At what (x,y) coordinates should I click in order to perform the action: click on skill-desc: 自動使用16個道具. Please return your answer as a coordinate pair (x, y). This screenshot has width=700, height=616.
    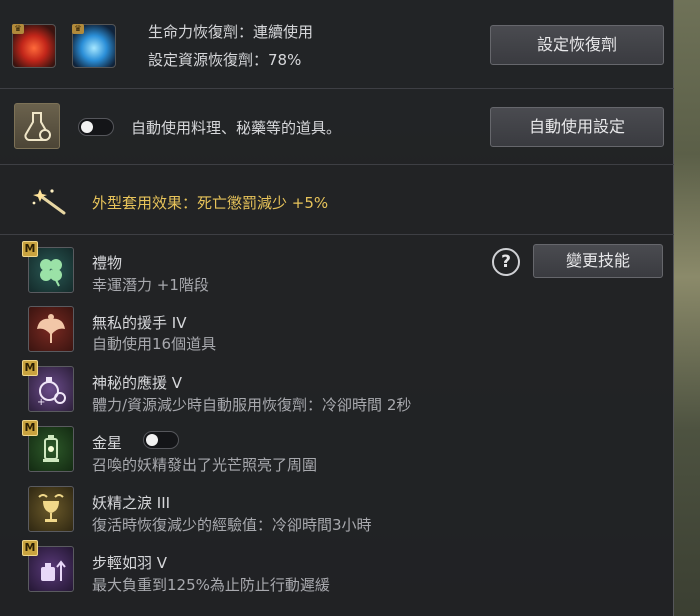
    Looking at the image, I should click on (154, 344).